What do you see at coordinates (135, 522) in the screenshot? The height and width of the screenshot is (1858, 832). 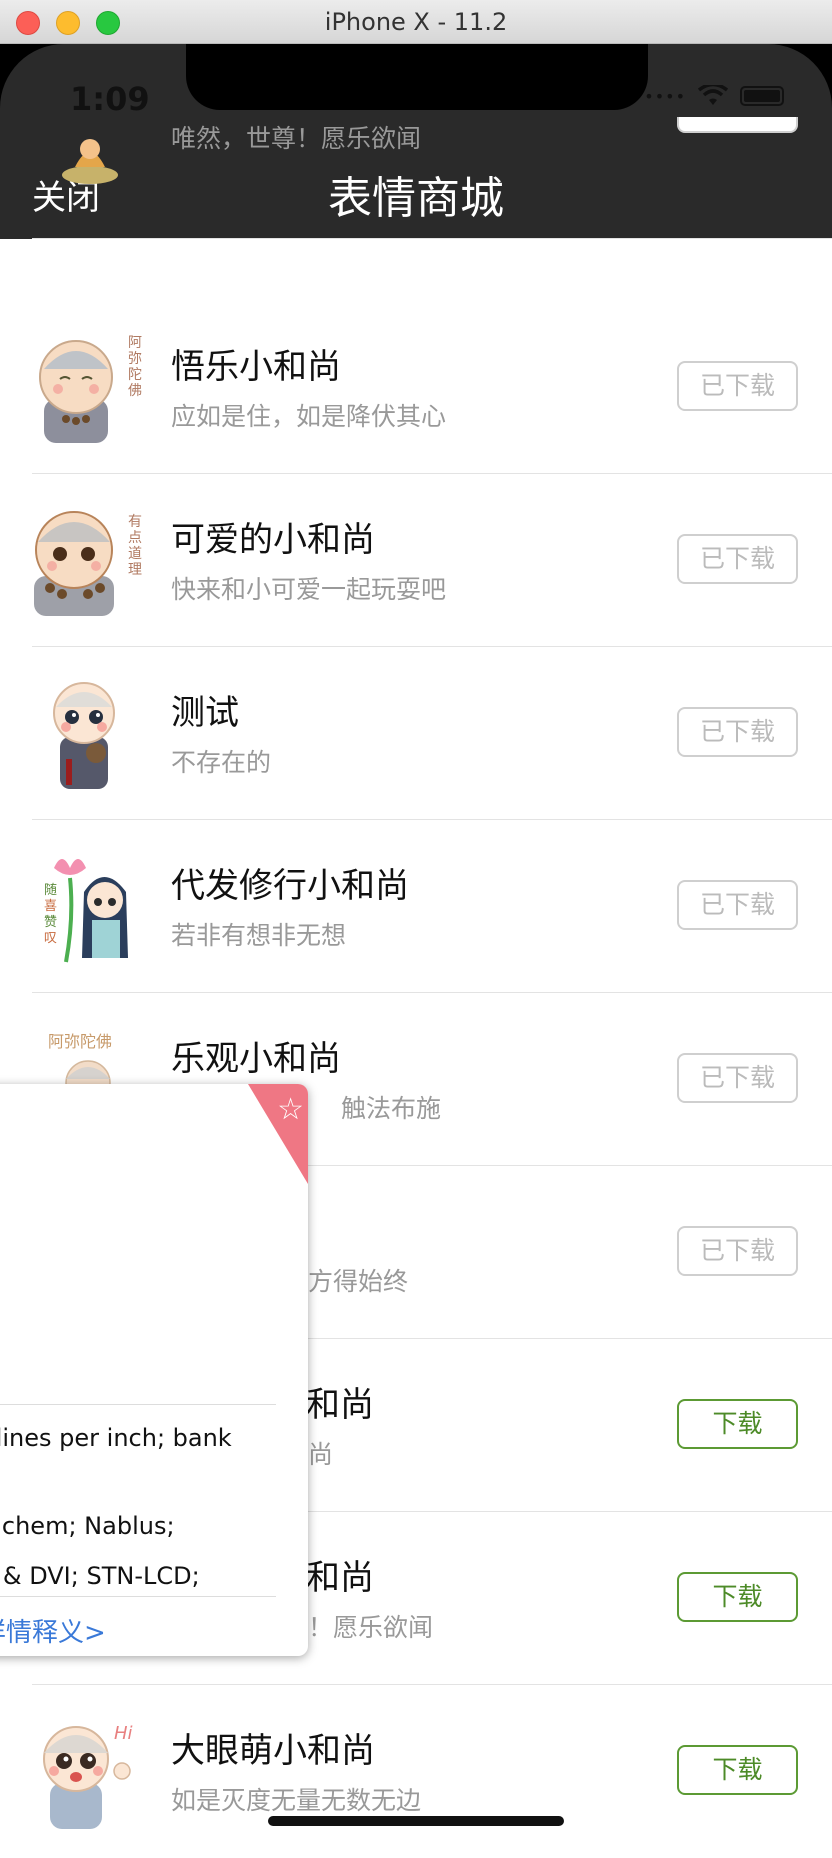 I see `svg-text: 有` at bounding box center [135, 522].